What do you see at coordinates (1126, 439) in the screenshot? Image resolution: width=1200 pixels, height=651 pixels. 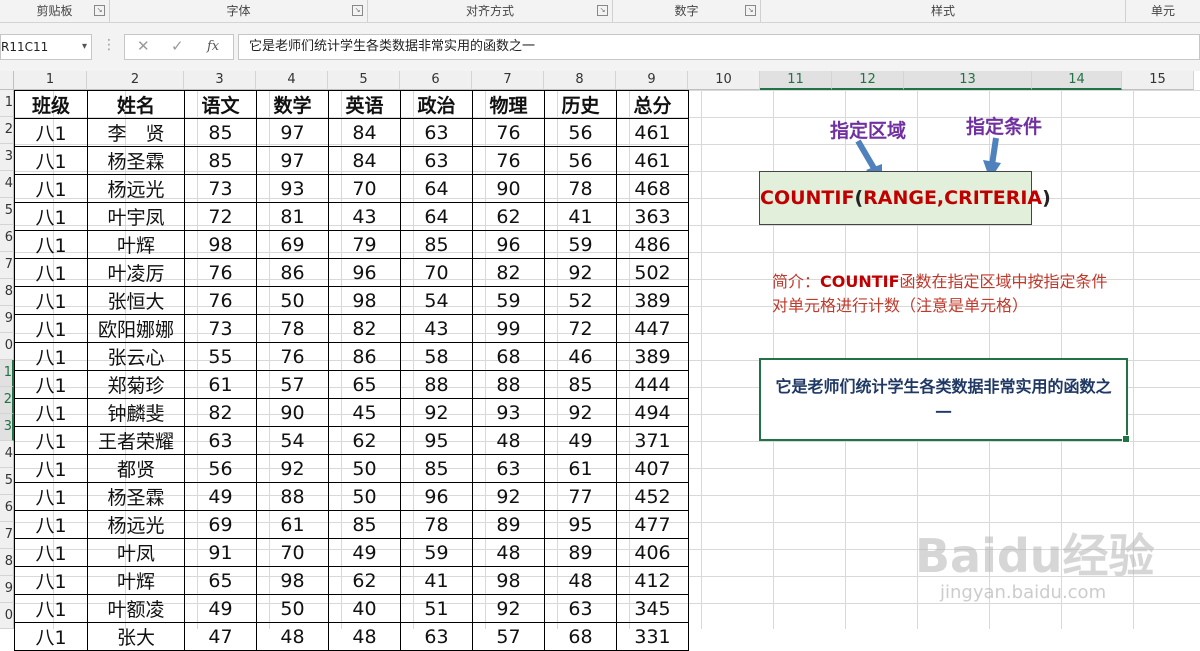 I see `fill-handle` at bounding box center [1126, 439].